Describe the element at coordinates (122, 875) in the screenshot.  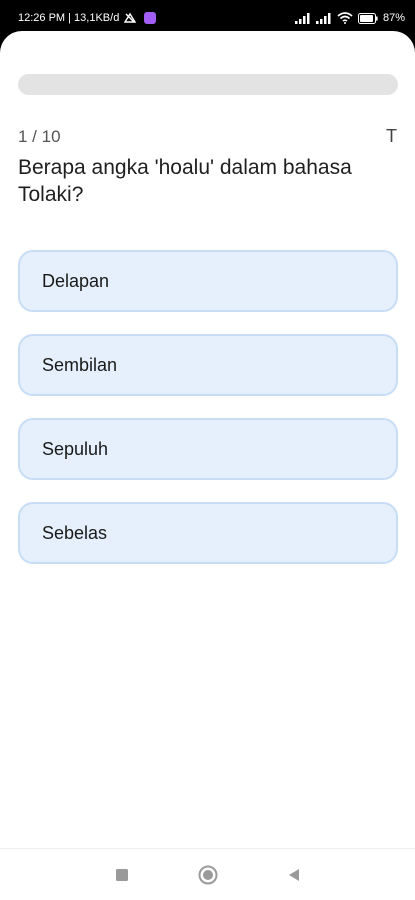
I see `recents-square-icon` at that location.